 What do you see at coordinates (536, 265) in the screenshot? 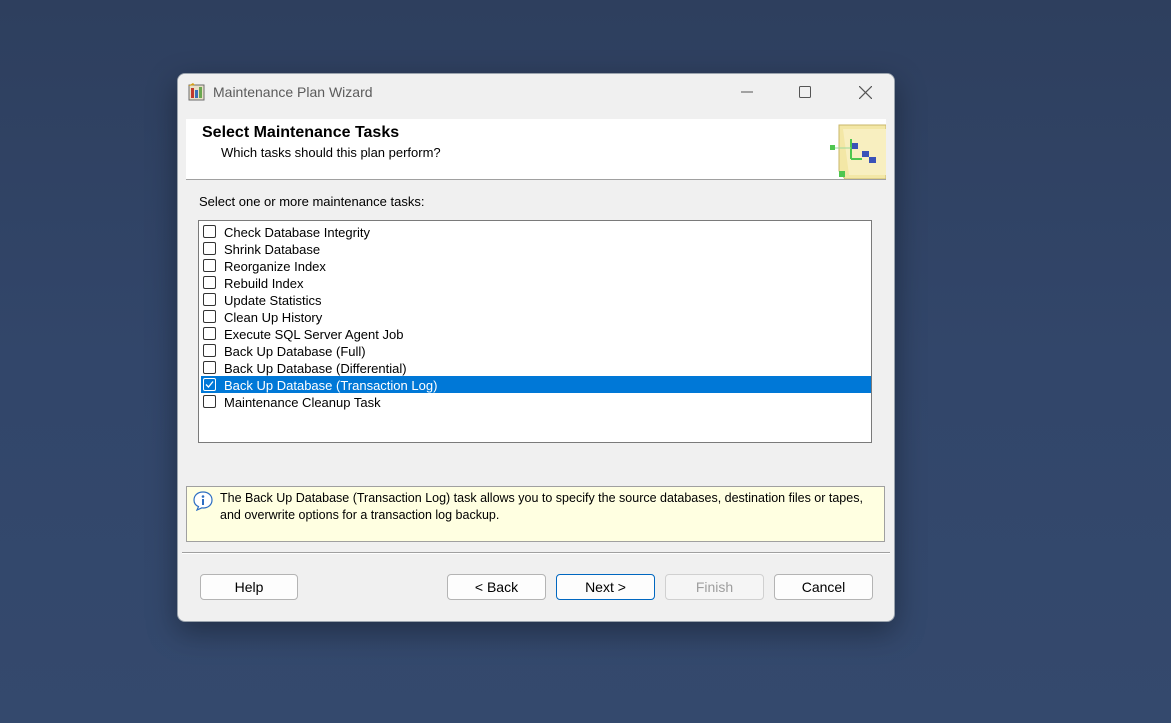
I see `task-item: Reorganize Index` at bounding box center [536, 265].